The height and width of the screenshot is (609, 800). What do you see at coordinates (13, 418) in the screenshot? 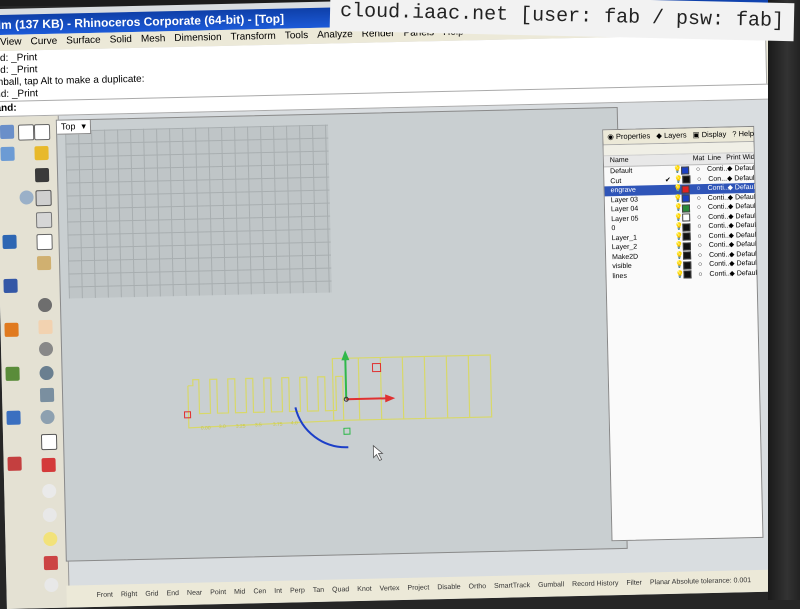
I see `array-icon` at bounding box center [13, 418].